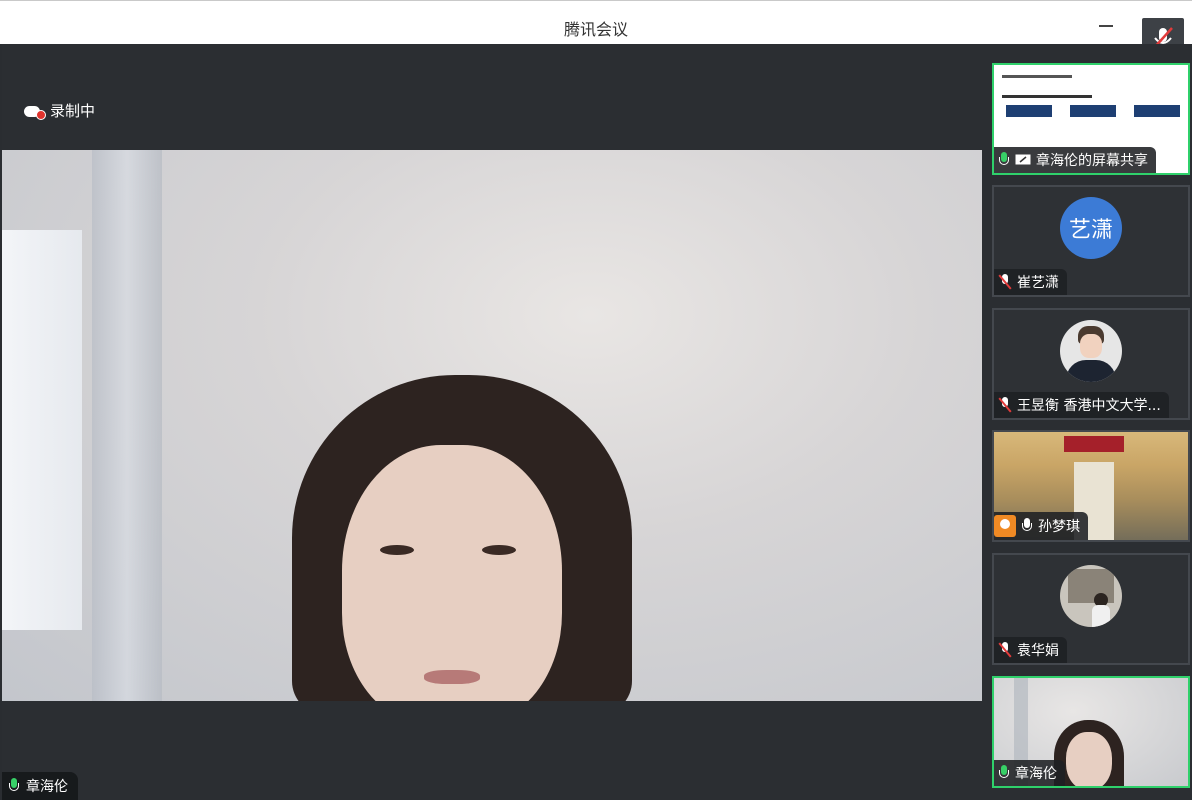 The height and width of the screenshot is (800, 1192). Describe the element at coordinates (1091, 228) in the screenshot. I see `avatar: 艺潇` at that location.